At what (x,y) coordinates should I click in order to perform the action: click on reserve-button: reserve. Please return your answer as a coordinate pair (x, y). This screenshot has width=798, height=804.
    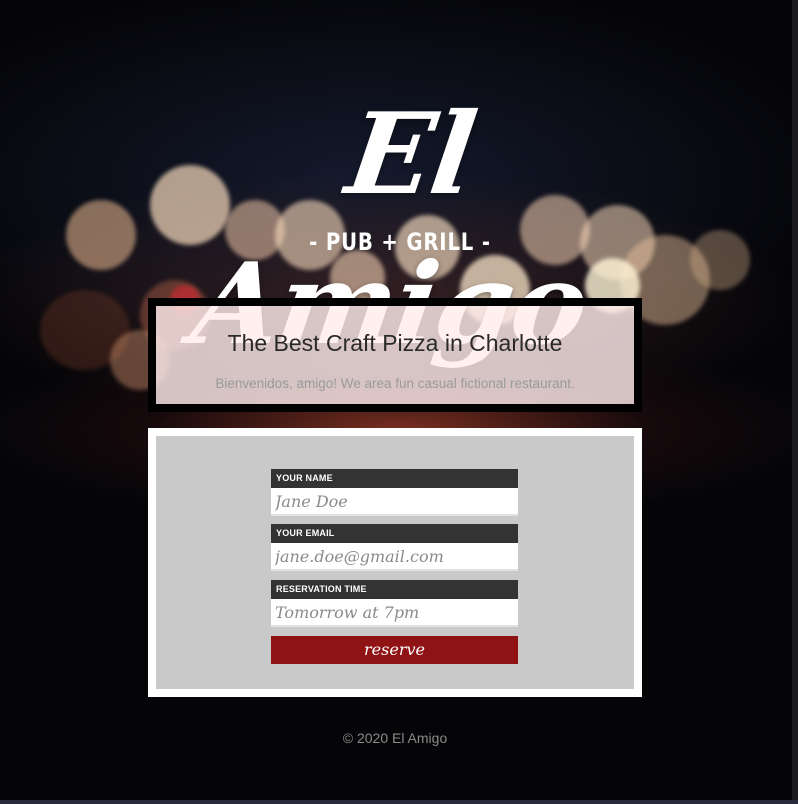
    Looking at the image, I should click on (394, 650).